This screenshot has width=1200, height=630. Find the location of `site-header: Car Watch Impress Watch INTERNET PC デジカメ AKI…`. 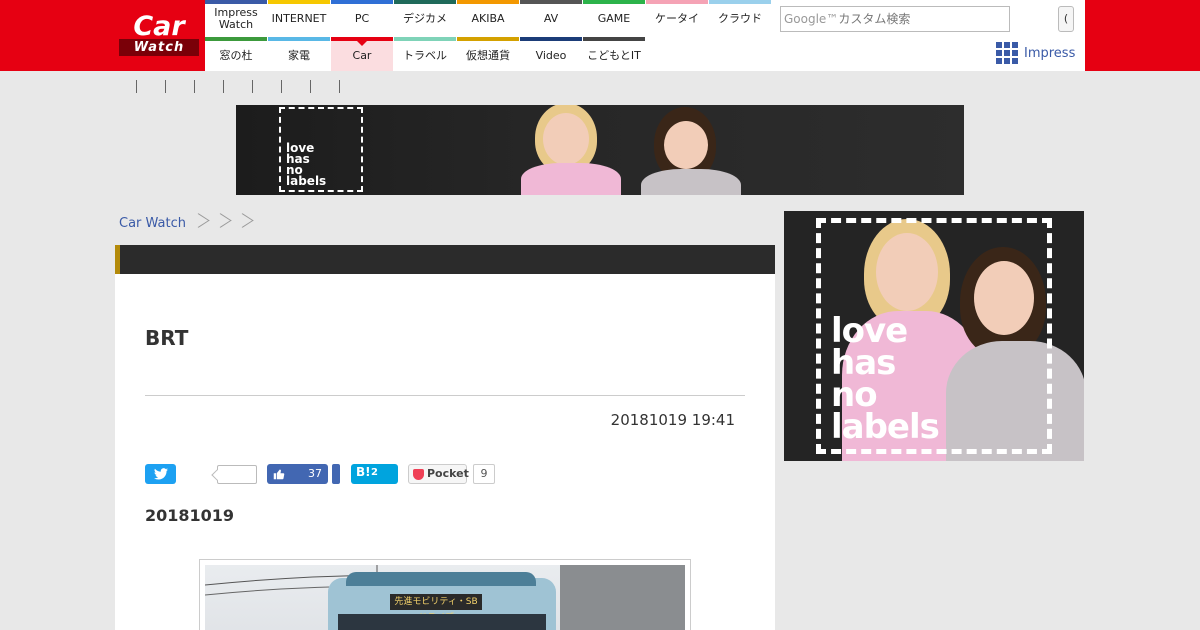

site-header: Car Watch Impress Watch INTERNET PC デジカメ AKI… is located at coordinates (600, 35).